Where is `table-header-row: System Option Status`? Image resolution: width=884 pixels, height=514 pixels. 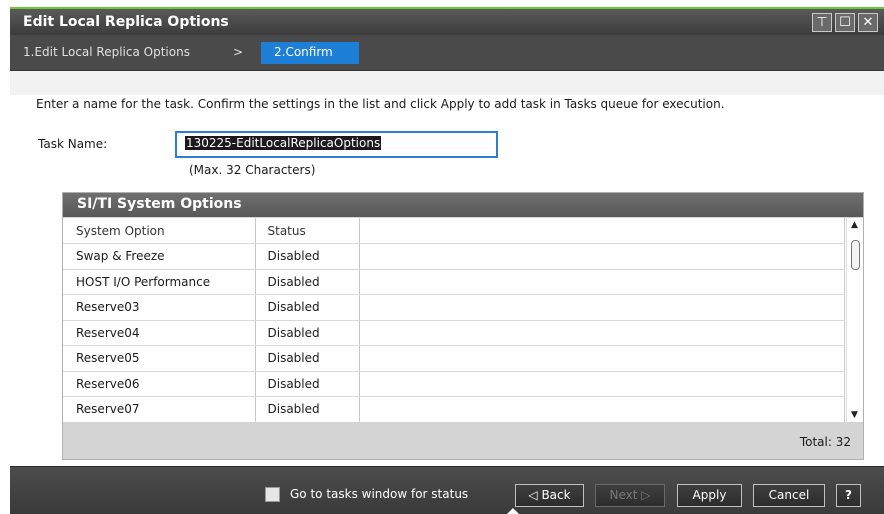 table-header-row: System Option Status is located at coordinates (454, 231).